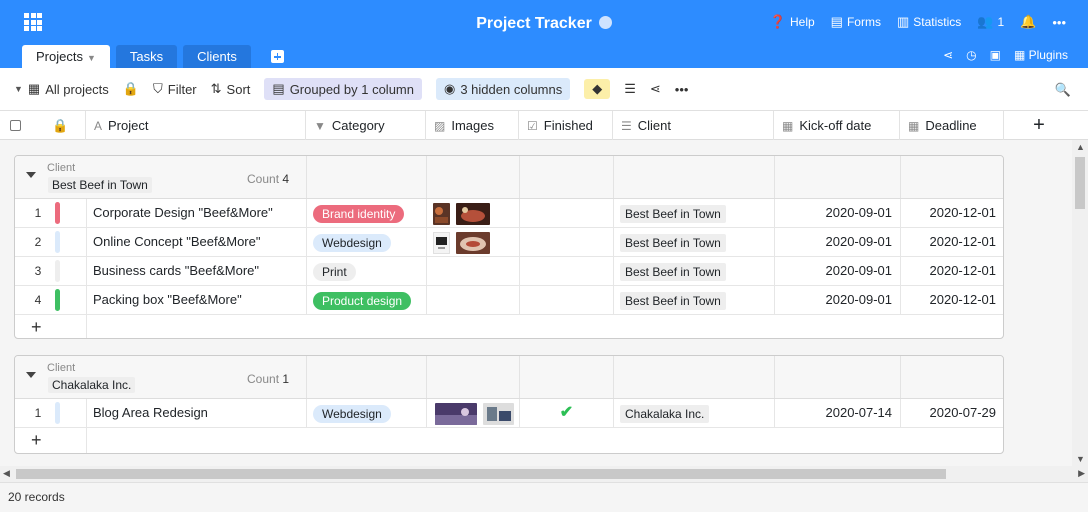 This screenshot has height=512, width=1088. I want to click on hidden-columns-button: ◉ 3 hidden columns, so click(503, 89).